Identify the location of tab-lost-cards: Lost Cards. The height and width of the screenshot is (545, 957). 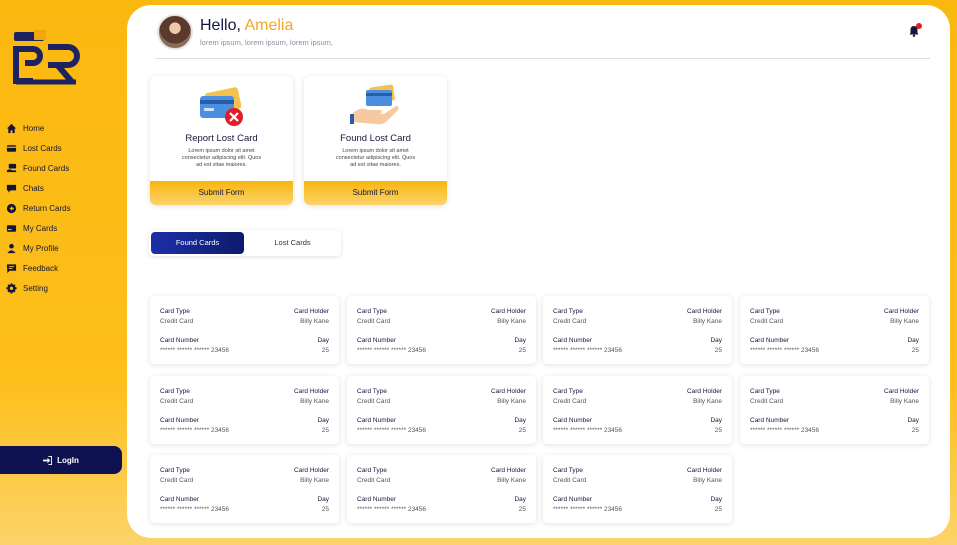
(292, 243).